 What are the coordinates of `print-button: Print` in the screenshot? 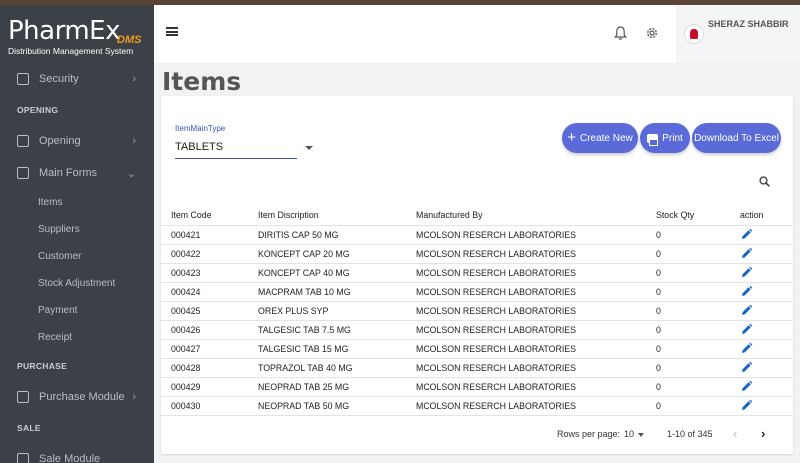 It's located at (665, 138).